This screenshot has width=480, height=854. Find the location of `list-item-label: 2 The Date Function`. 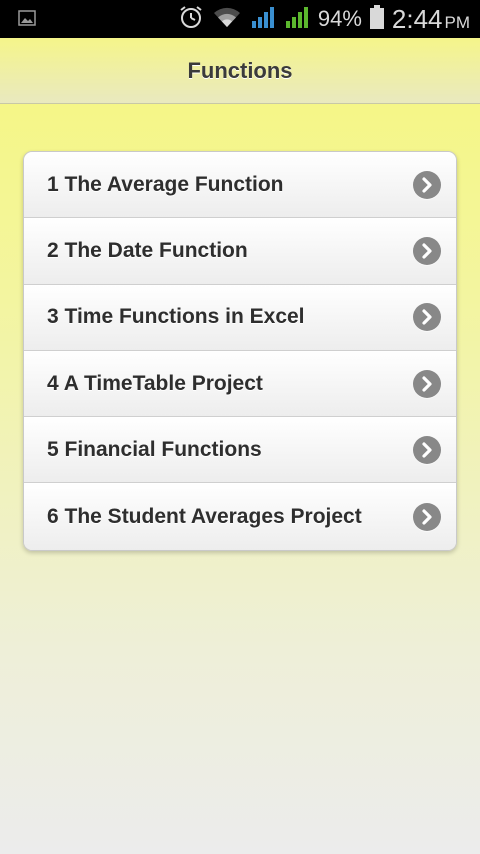

list-item-label: 2 The Date Function is located at coordinates (147, 250).